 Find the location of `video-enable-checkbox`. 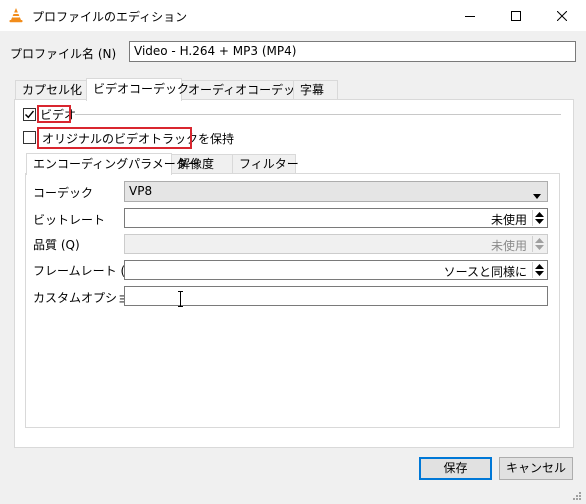

video-enable-checkbox is located at coordinates (29, 114).